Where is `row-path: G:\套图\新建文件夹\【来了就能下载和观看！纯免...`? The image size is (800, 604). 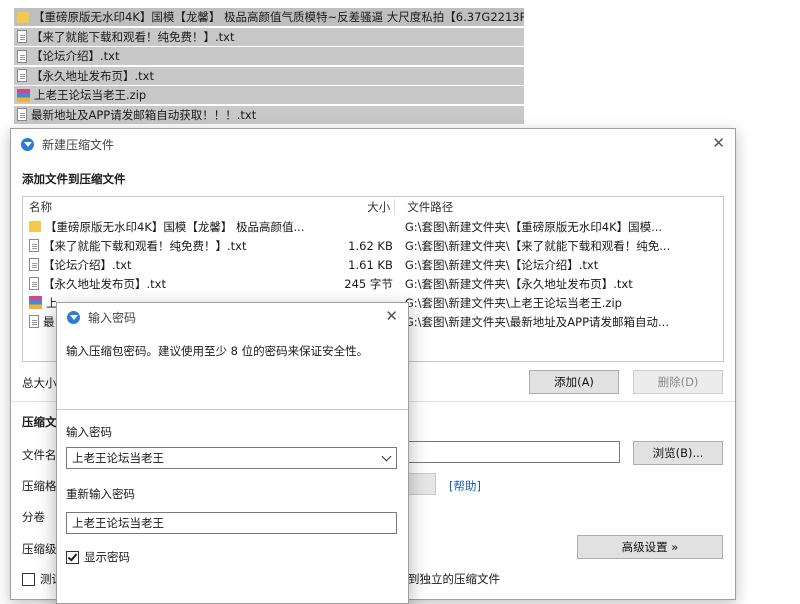 row-path: G:\套图\新建文件夹\【来了就能下载和观看！纯免... is located at coordinates (537, 245).